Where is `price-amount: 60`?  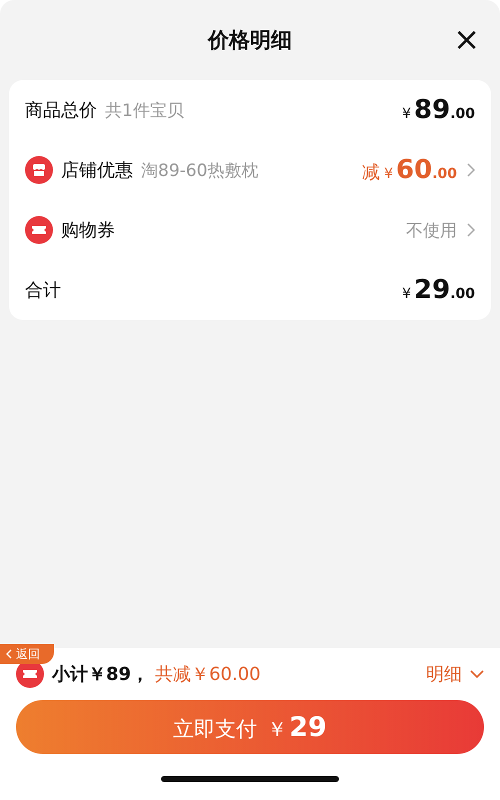 price-amount: 60 is located at coordinates (414, 170).